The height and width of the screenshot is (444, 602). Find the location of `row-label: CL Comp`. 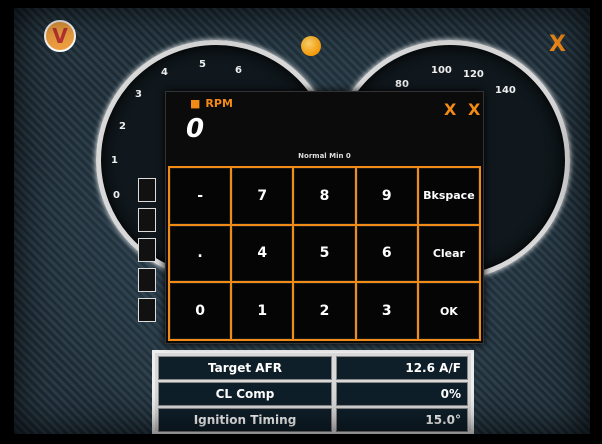

row-label: CL Comp is located at coordinates (245, 394).